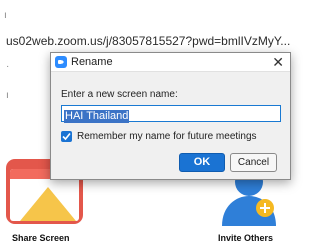 The image size is (320, 251). I want to click on marker-text: ·, so click(8, 66).